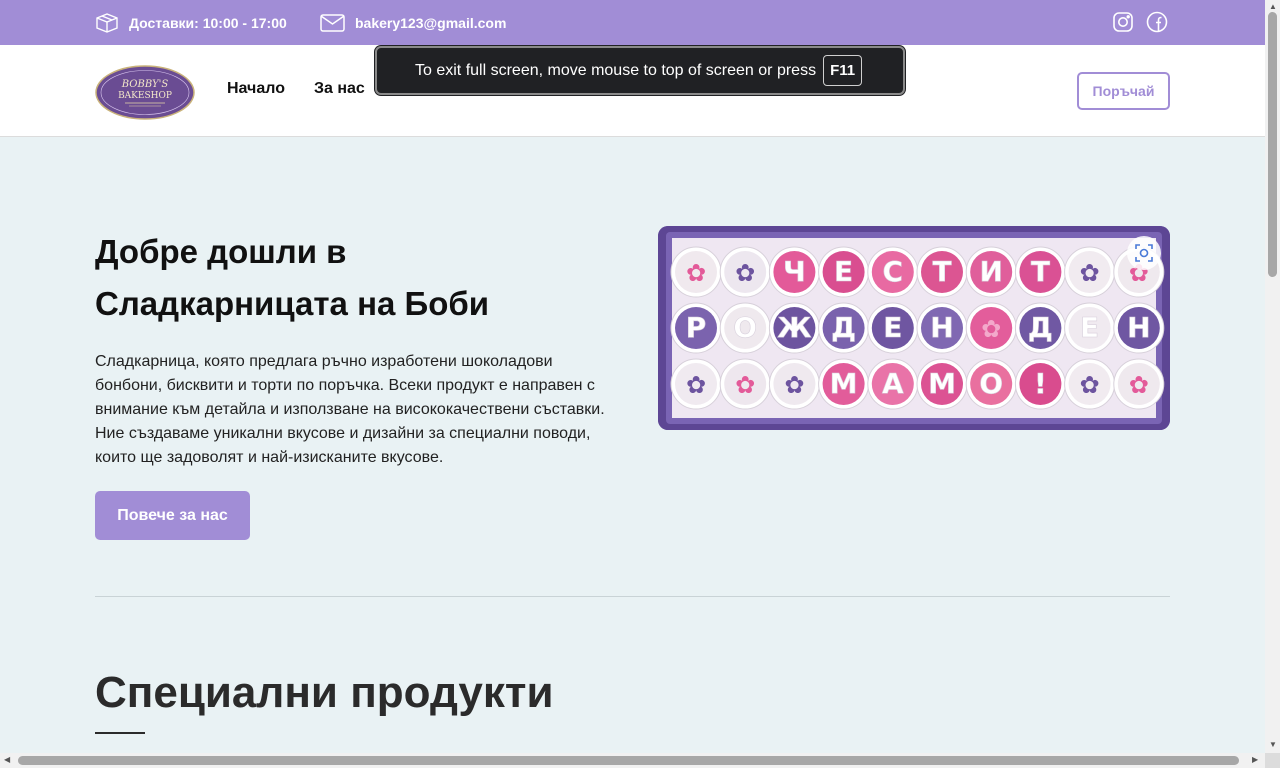 The height and width of the screenshot is (768, 1280). Describe the element at coordinates (120, 733) in the screenshot. I see `heading-underline` at that location.